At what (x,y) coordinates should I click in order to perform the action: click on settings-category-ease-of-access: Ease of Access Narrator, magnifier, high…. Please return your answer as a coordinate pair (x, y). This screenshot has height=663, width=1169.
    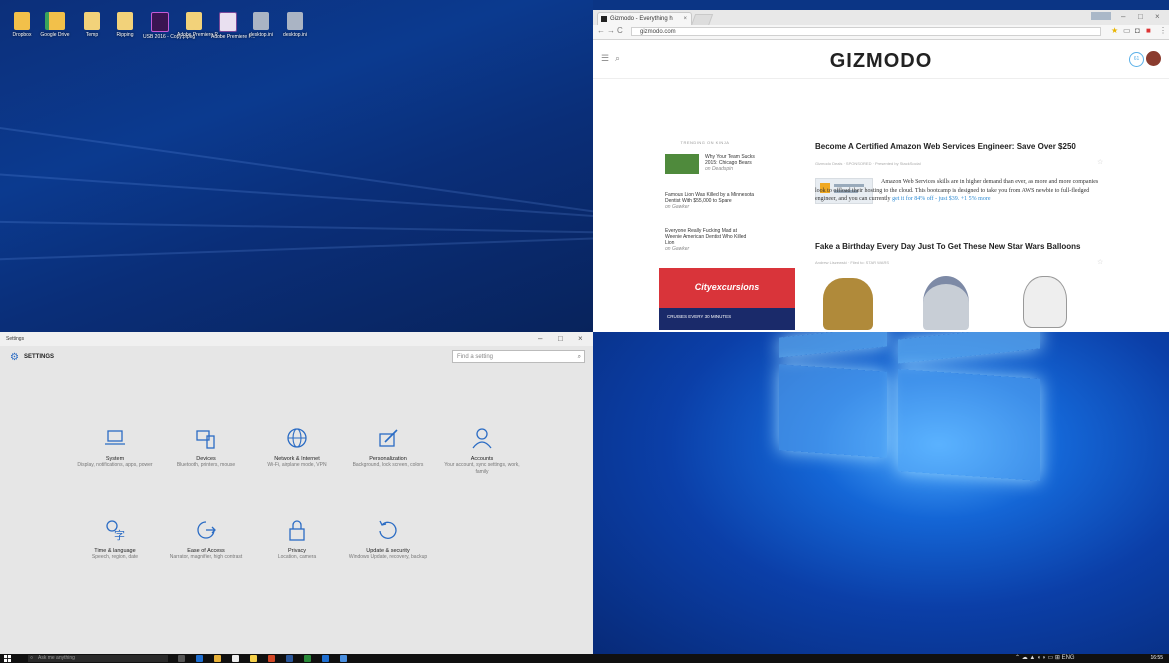
    Looking at the image, I should click on (206, 540).